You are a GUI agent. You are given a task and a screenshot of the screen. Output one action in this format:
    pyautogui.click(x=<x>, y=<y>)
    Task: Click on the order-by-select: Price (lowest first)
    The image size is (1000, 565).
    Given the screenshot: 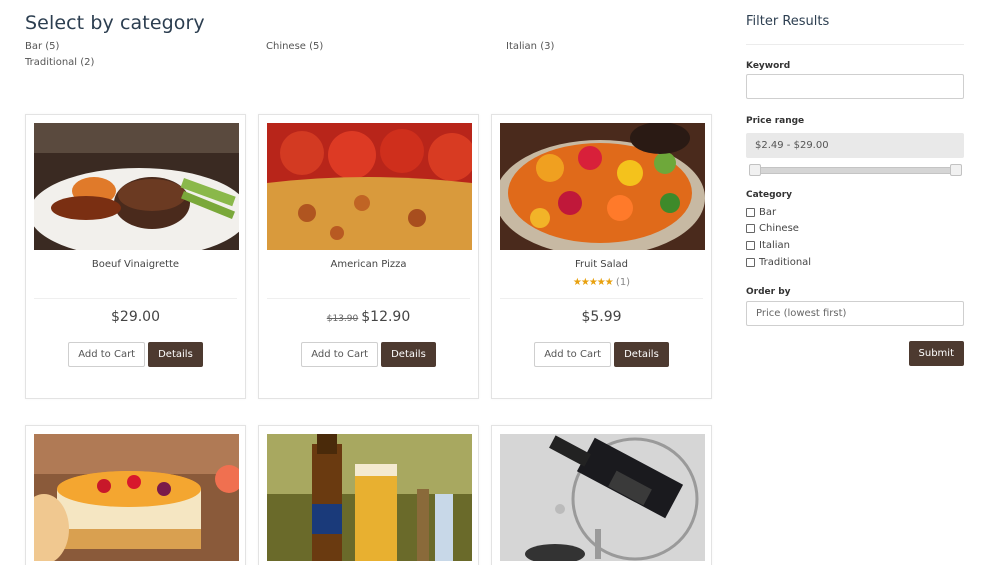 What is the action you would take?
    pyautogui.click(x=855, y=313)
    